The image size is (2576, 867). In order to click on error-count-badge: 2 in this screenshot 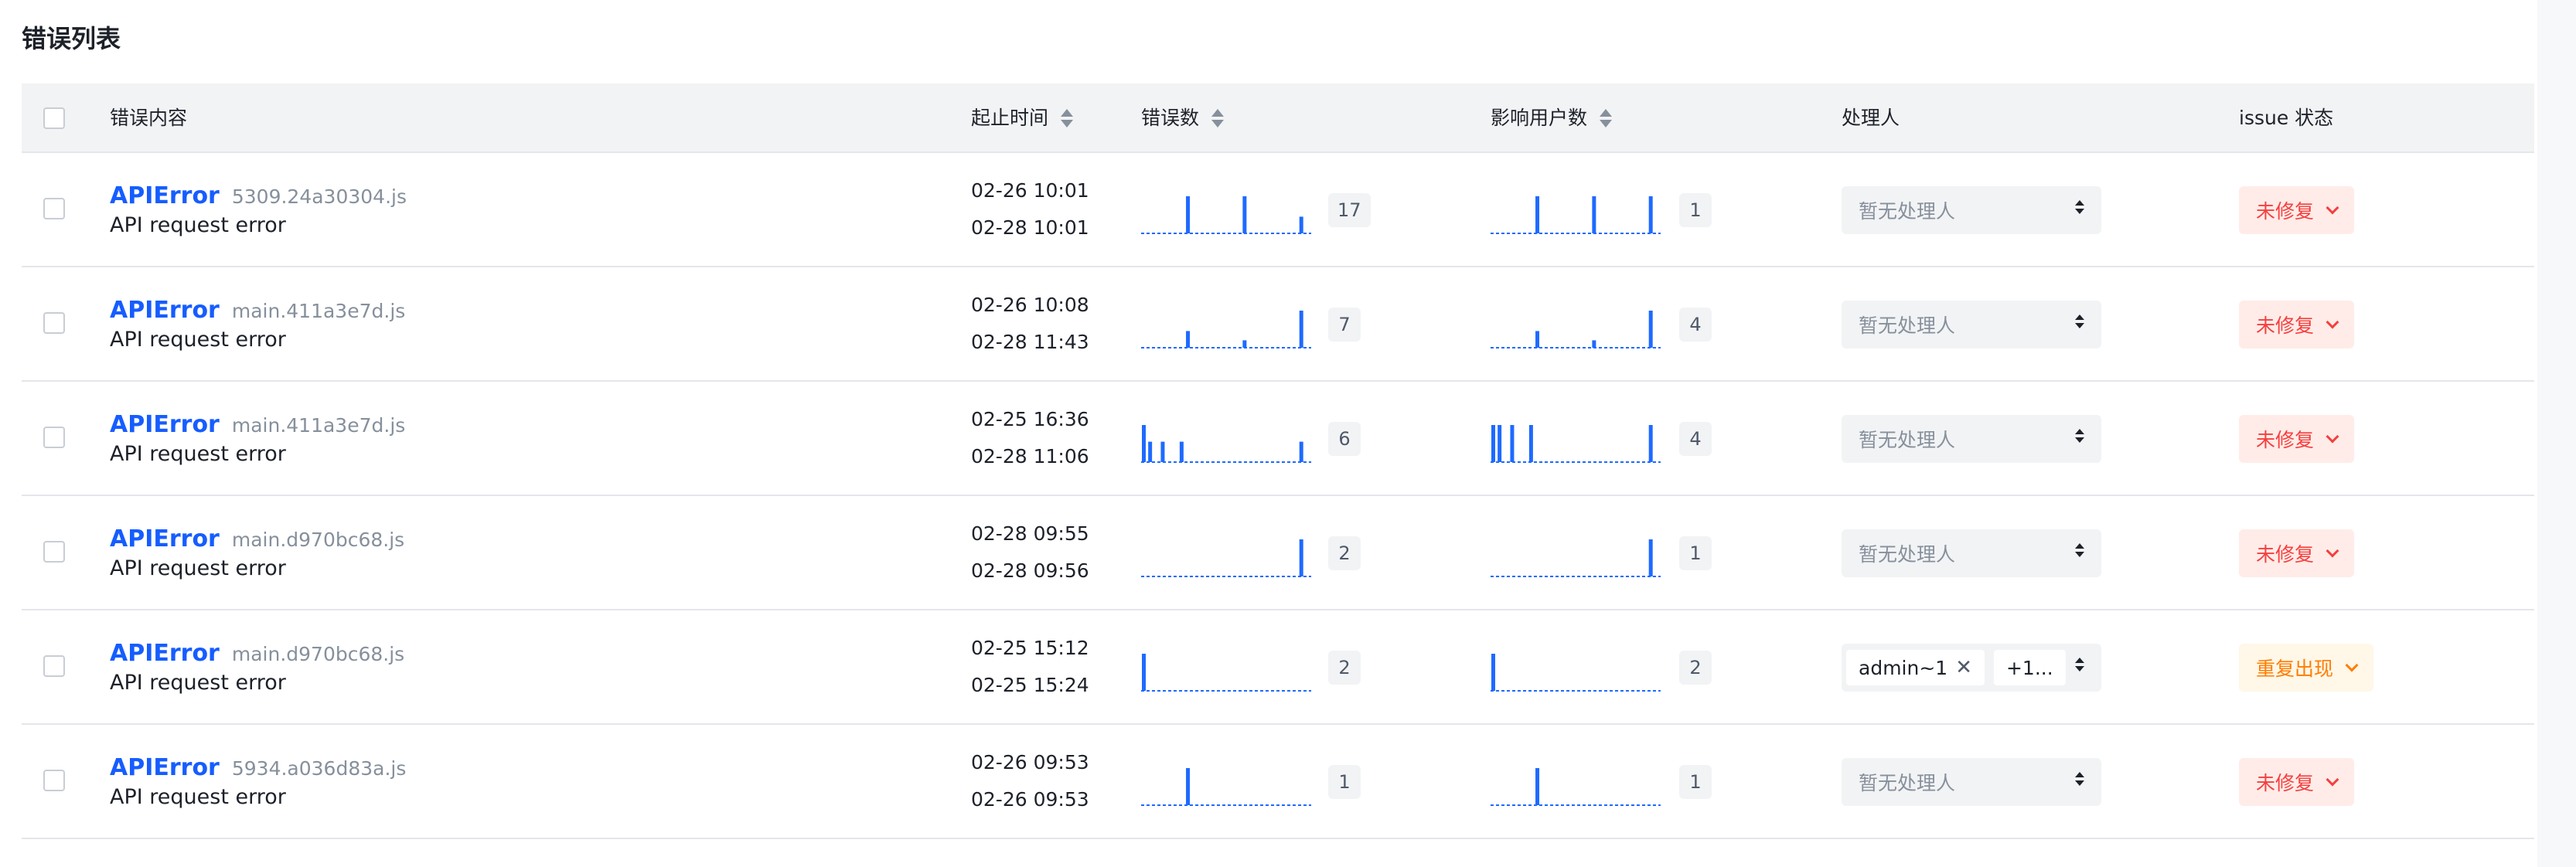, I will do `click(1344, 668)`.